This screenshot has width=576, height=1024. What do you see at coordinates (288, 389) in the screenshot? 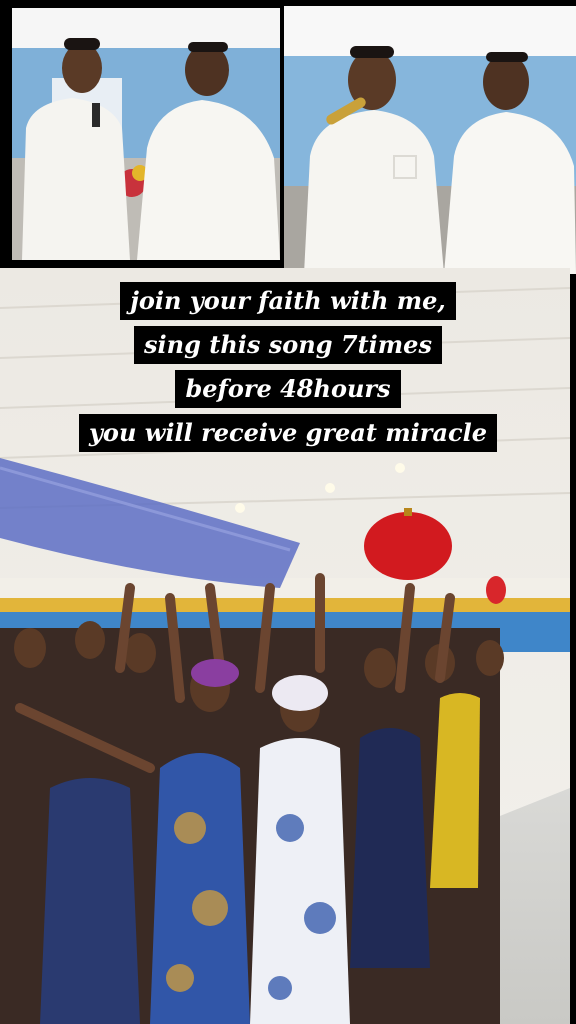
I see `caption-line-3: before 48hours` at bounding box center [288, 389].